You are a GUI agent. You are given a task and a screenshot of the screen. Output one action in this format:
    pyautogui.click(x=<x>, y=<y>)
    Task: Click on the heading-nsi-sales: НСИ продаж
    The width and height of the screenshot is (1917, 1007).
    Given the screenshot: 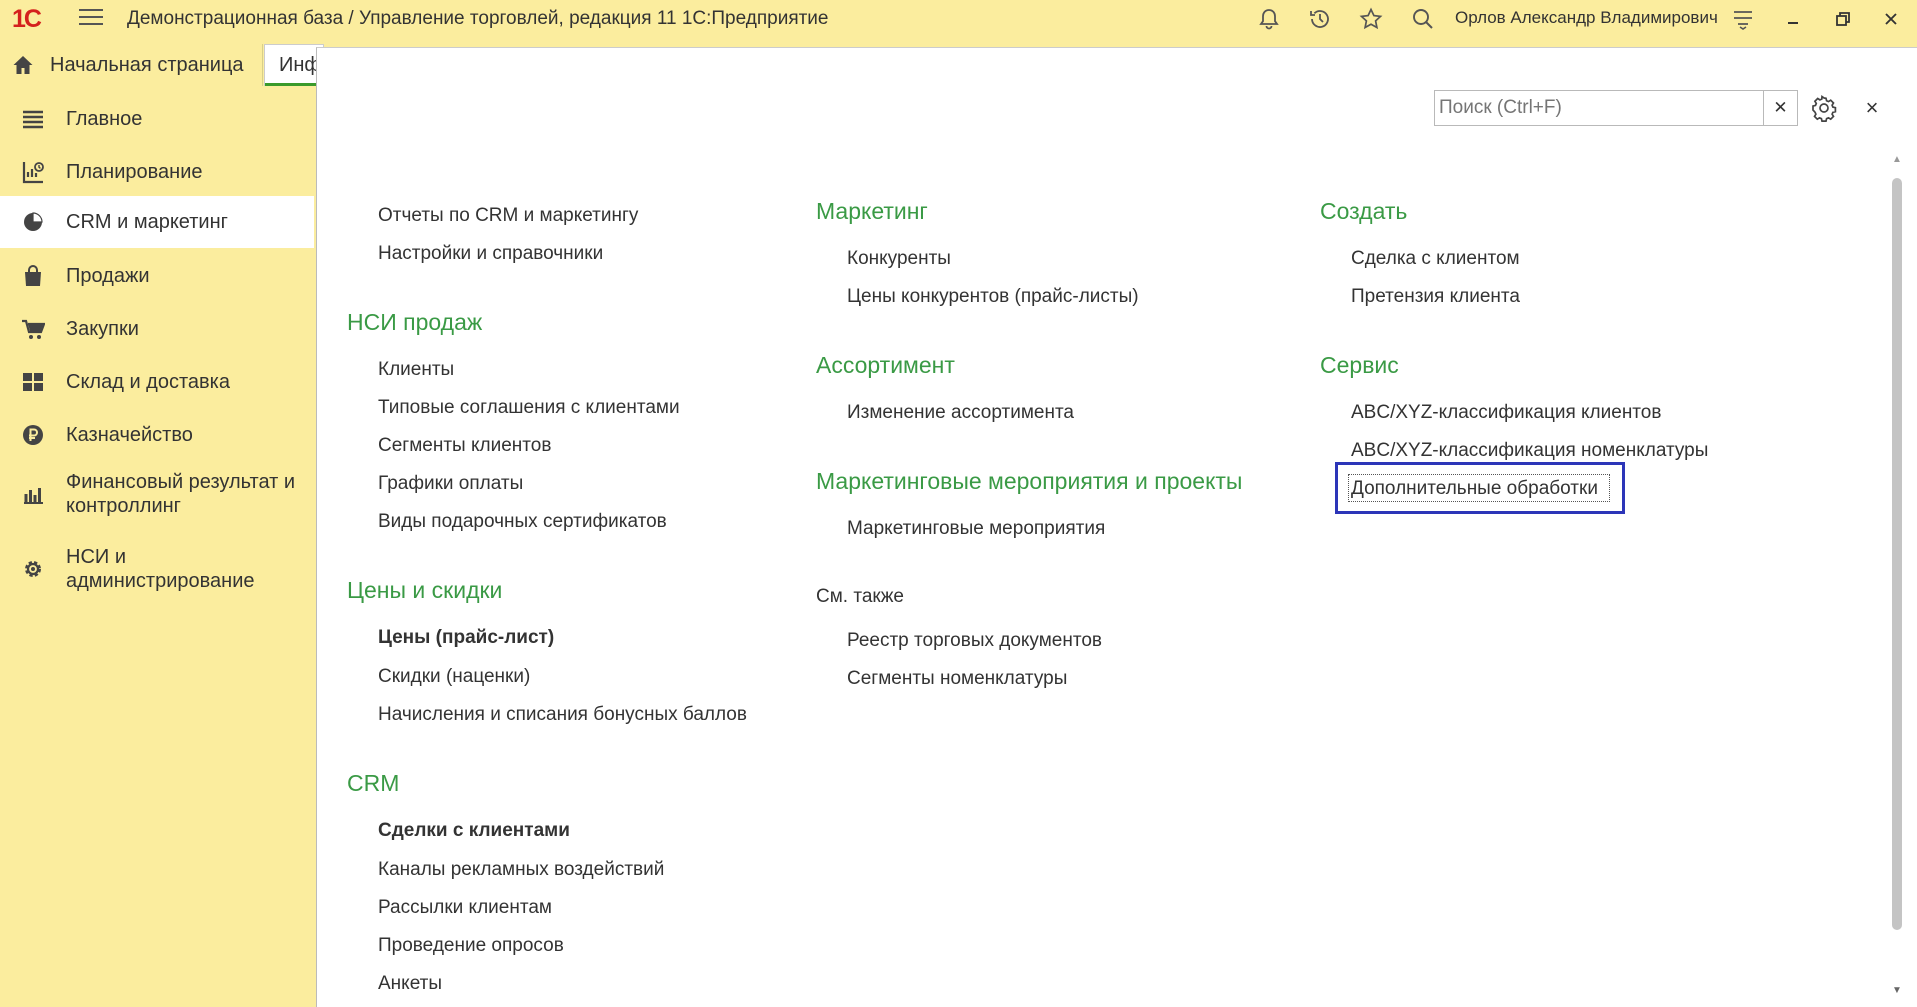 What is the action you would take?
    pyautogui.click(x=415, y=322)
    